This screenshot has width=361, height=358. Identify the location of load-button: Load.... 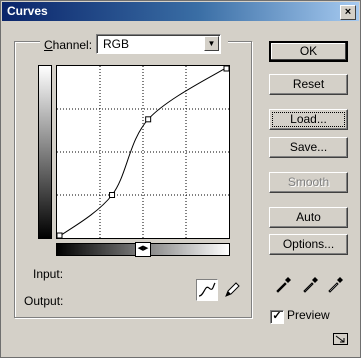
(308, 119).